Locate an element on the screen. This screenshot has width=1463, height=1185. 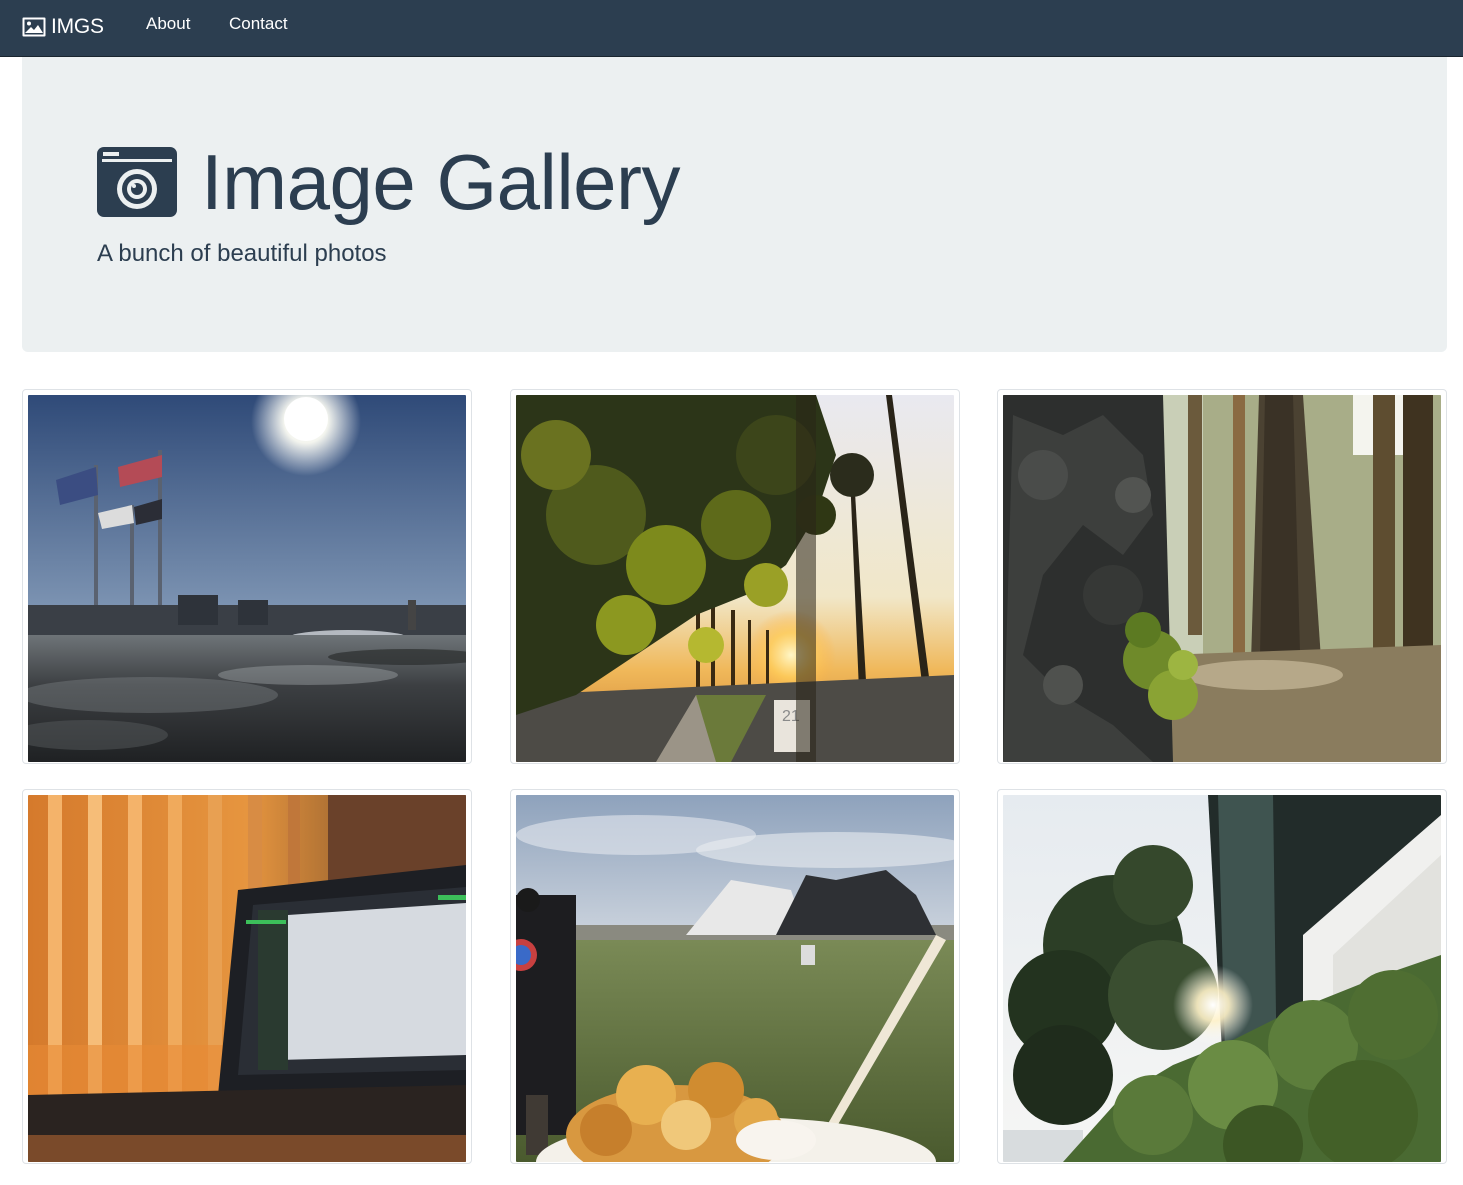
page-title: Image Gallery is located at coordinates (389, 182).